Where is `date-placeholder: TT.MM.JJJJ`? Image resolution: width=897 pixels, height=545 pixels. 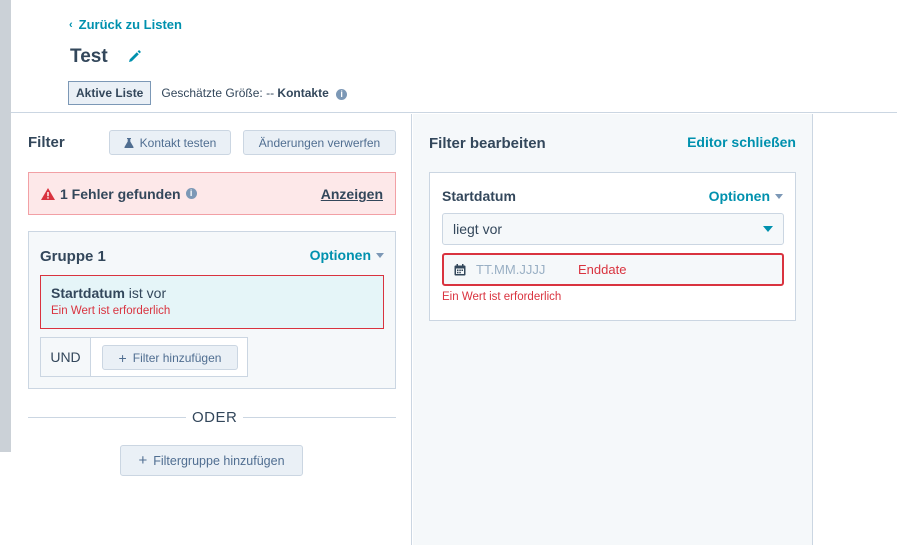 date-placeholder: TT.MM.JJJJ is located at coordinates (511, 269).